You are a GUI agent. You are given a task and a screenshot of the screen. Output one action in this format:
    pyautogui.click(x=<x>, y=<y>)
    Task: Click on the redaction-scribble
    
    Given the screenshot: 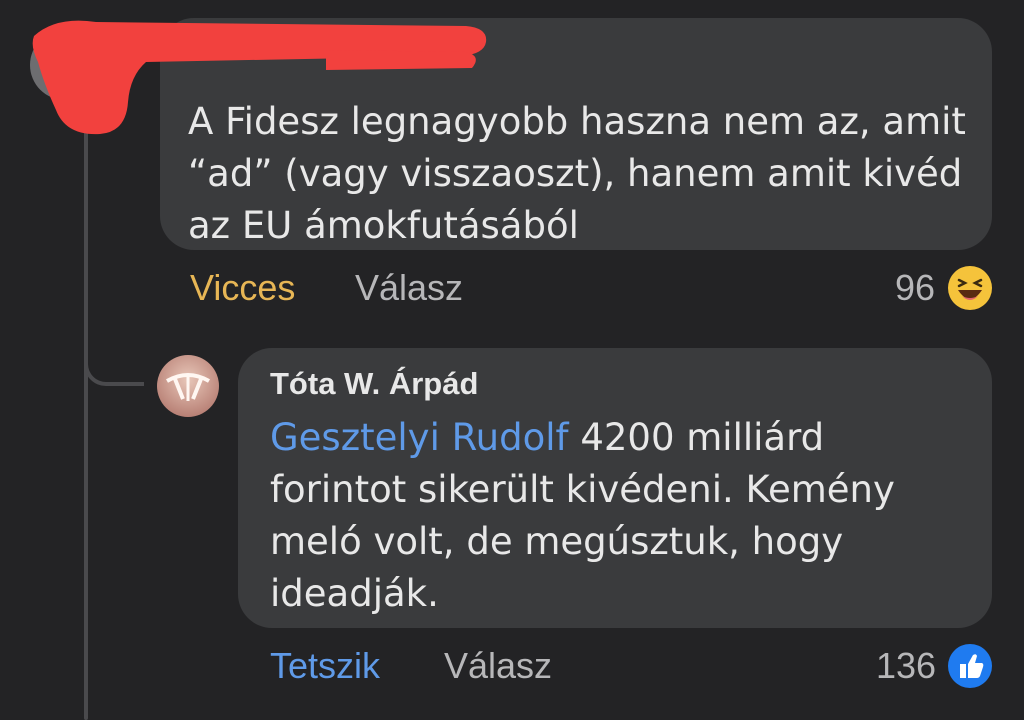 What is the action you would take?
    pyautogui.click(x=261, y=72)
    